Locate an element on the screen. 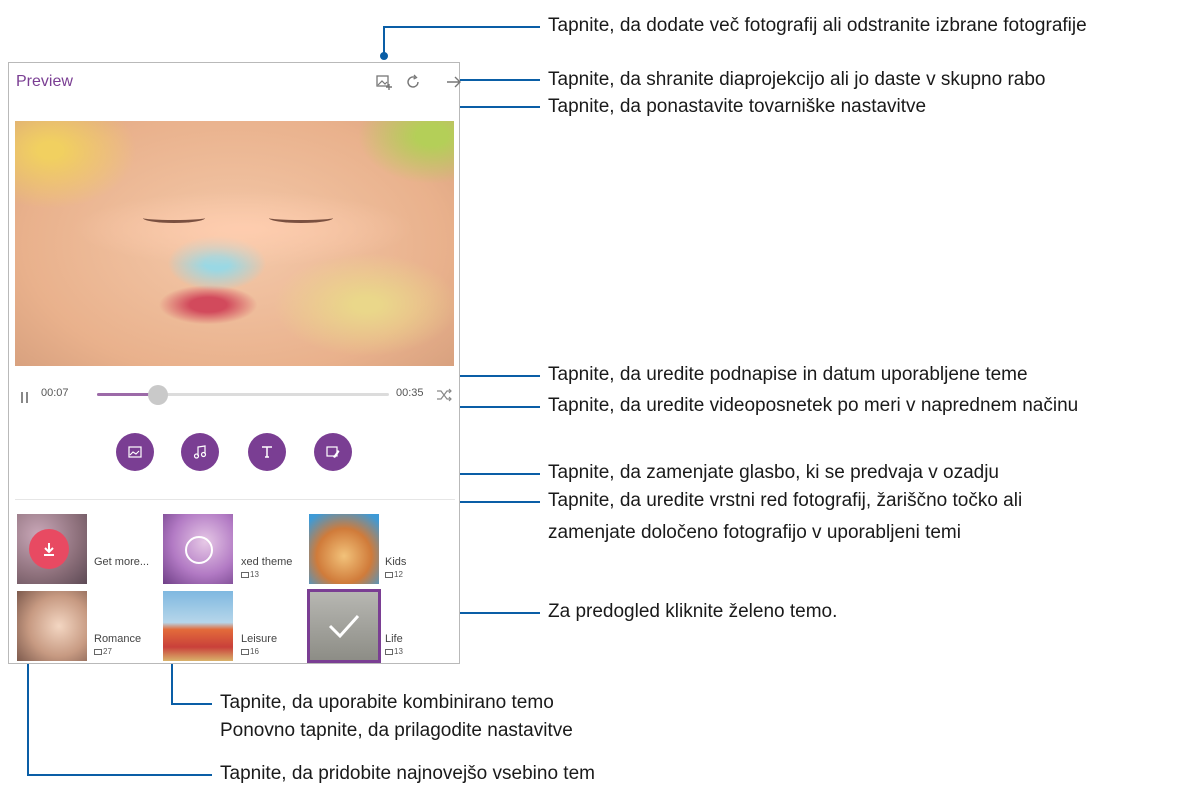 This screenshot has height=789, width=1195. video-preview is located at coordinates (234, 243).